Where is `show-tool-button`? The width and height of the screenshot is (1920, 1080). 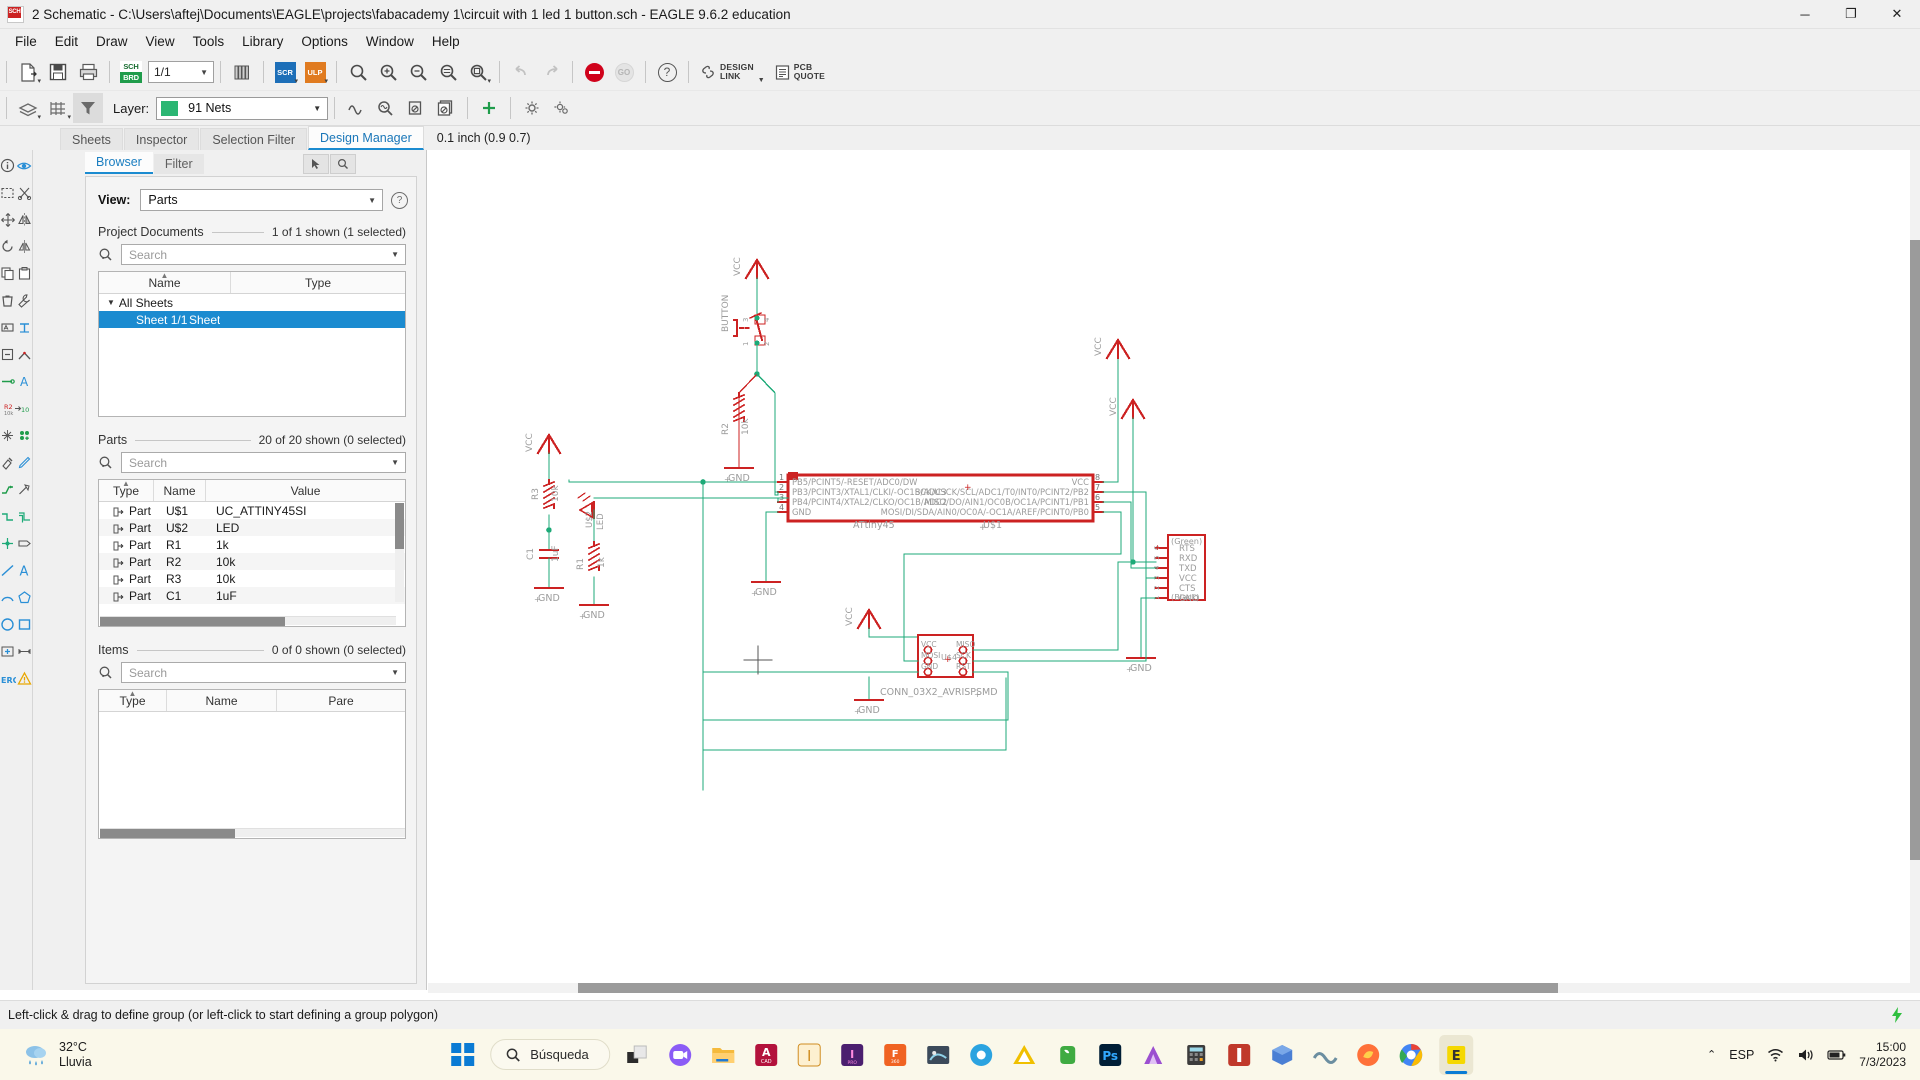 show-tool-button is located at coordinates (24, 165).